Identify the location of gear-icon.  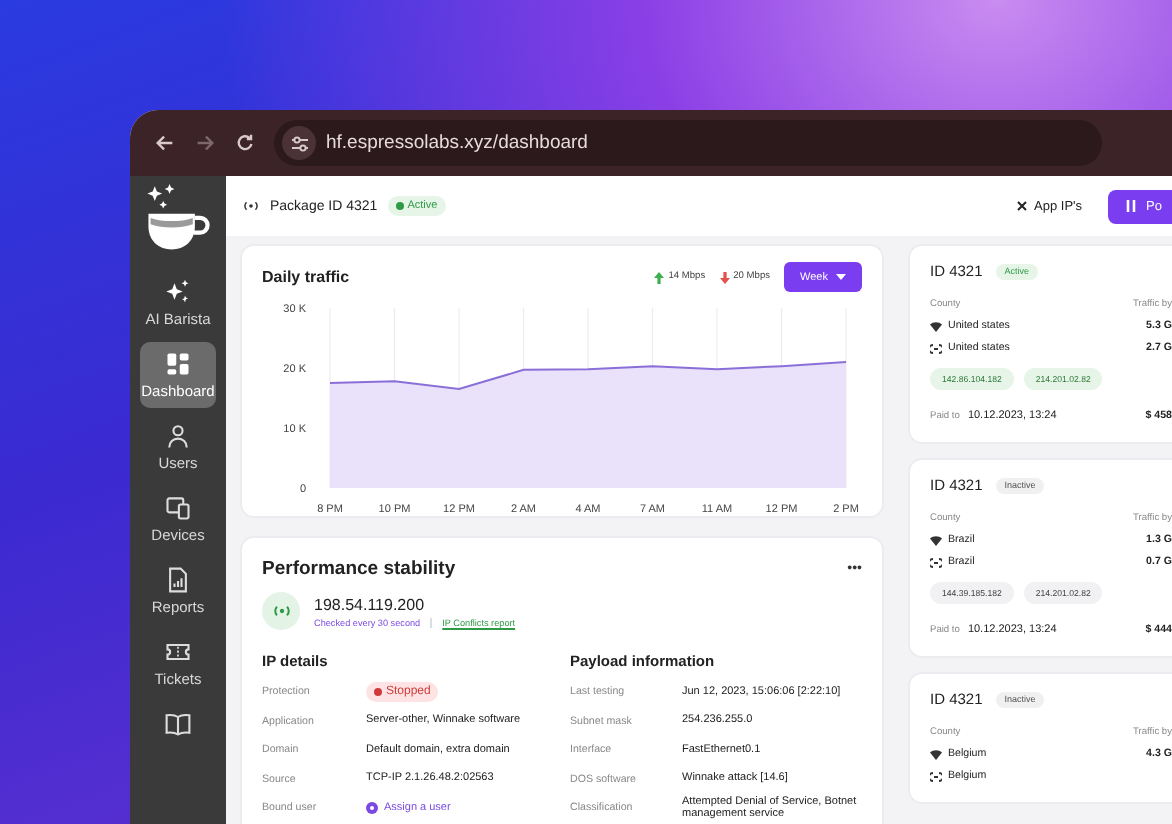
(372, 808).